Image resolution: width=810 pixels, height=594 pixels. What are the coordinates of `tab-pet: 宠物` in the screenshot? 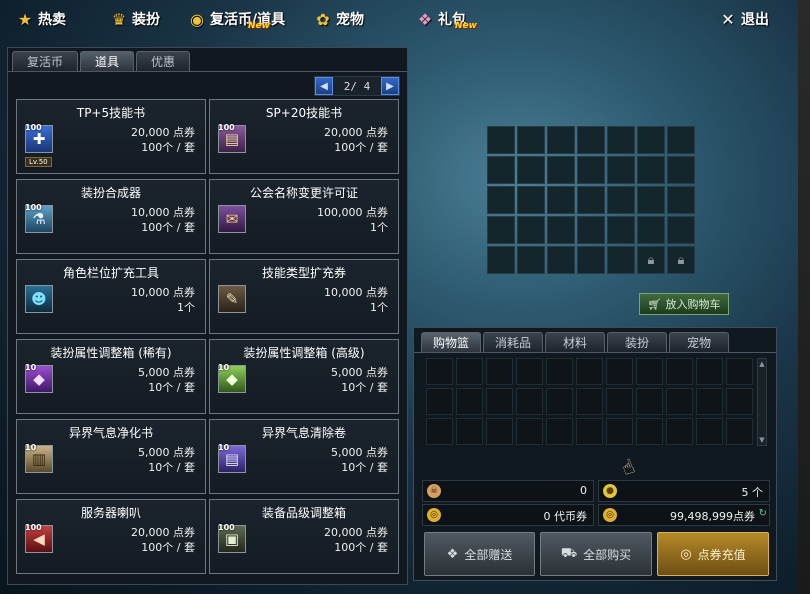 It's located at (699, 342).